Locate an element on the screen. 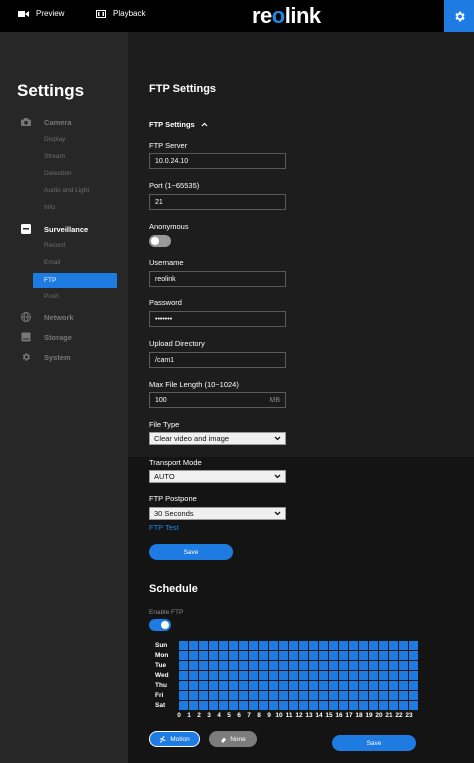 The height and width of the screenshot is (763, 474). sidebar-item-network: Network is located at coordinates (47, 317).